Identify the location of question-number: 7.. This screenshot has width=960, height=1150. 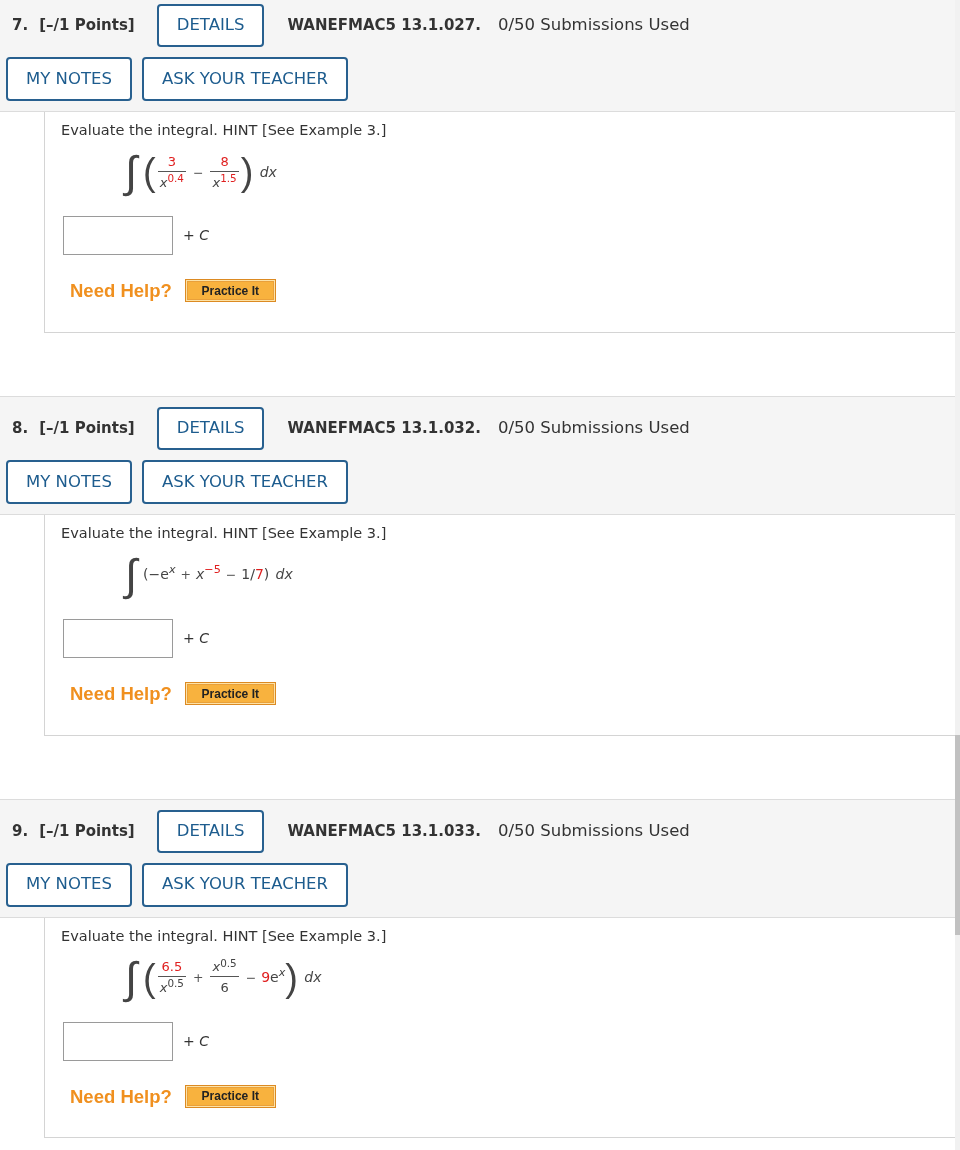
(20, 26).